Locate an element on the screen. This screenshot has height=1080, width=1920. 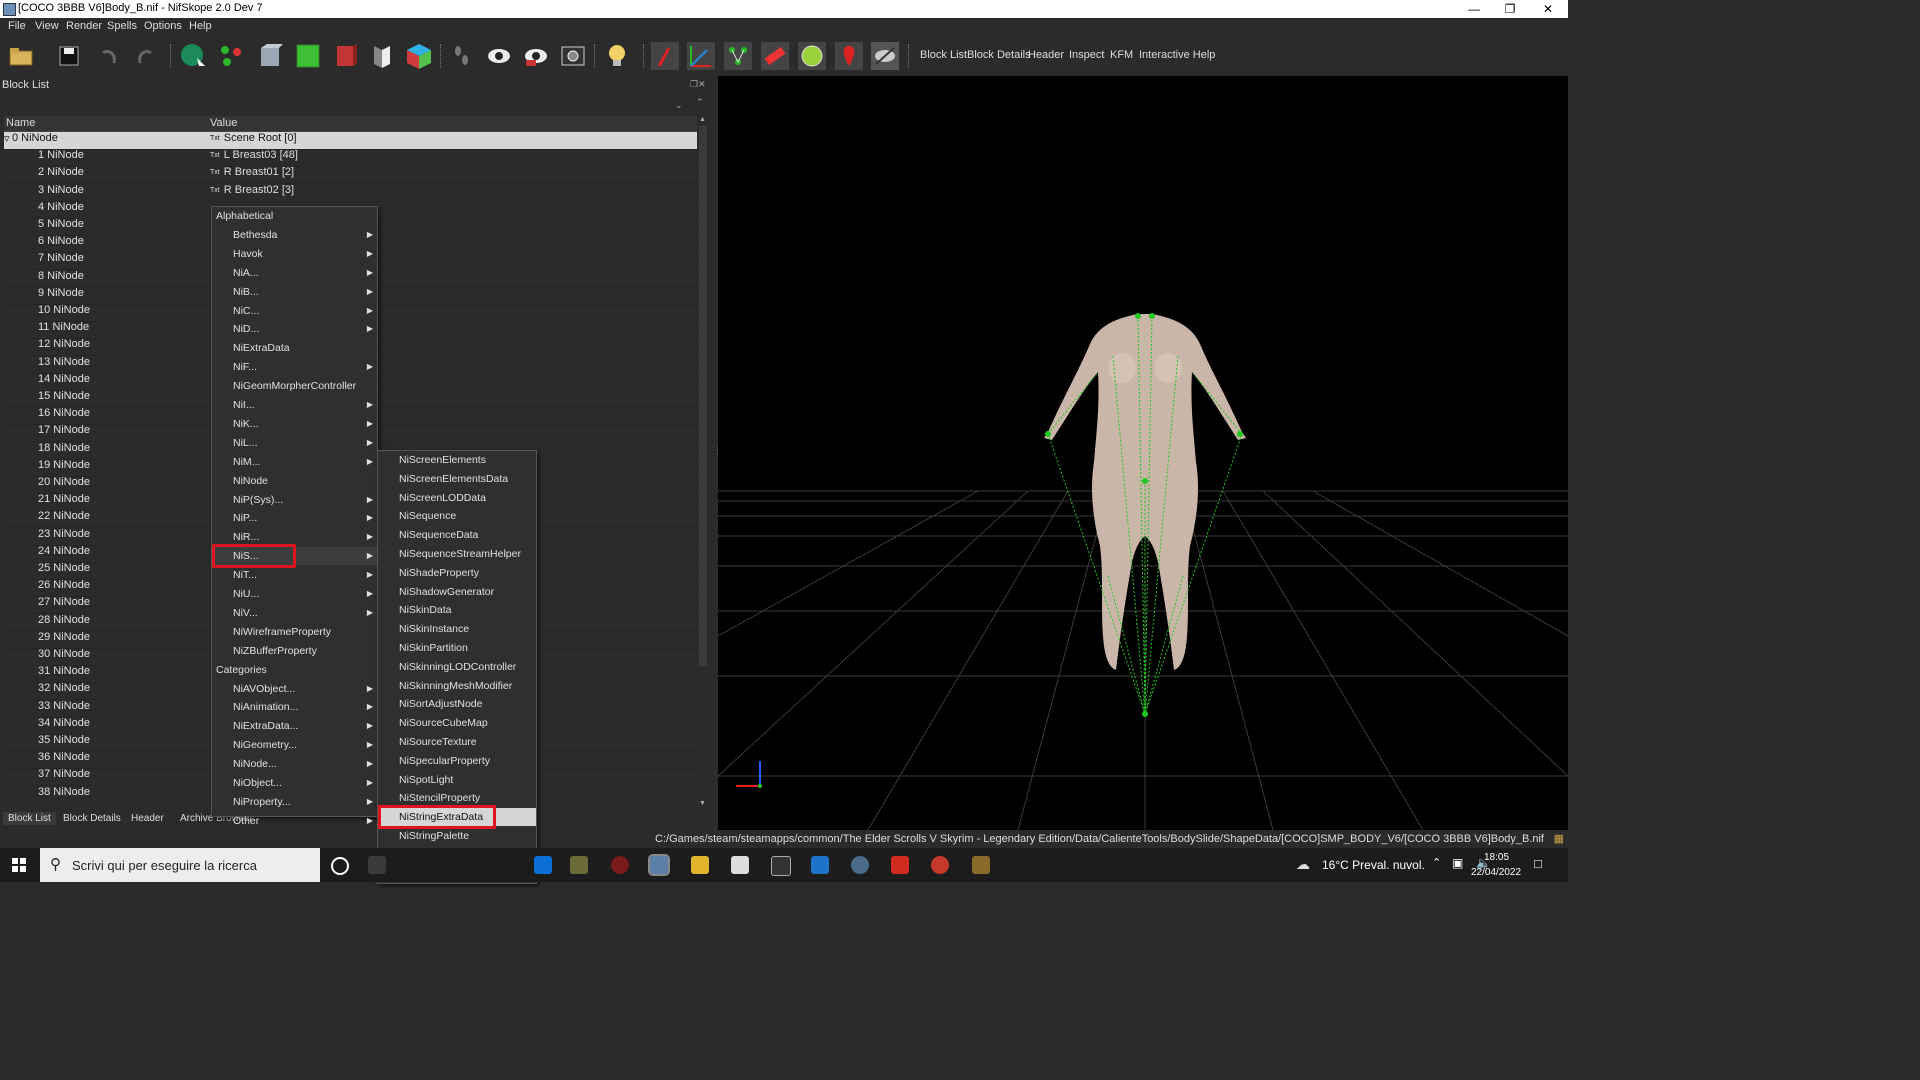
expand-icon: ⌃ is located at coordinates (700, 102).